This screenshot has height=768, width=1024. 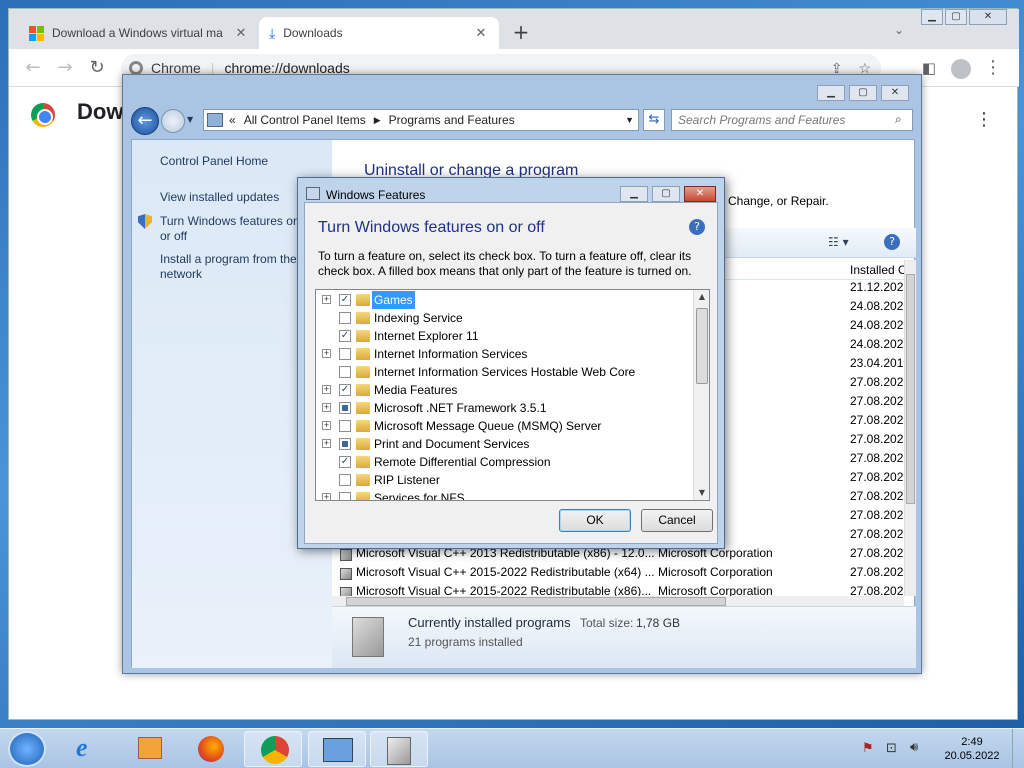 I want to click on taskbar-internet-explorer: e, so click(x=91, y=749).